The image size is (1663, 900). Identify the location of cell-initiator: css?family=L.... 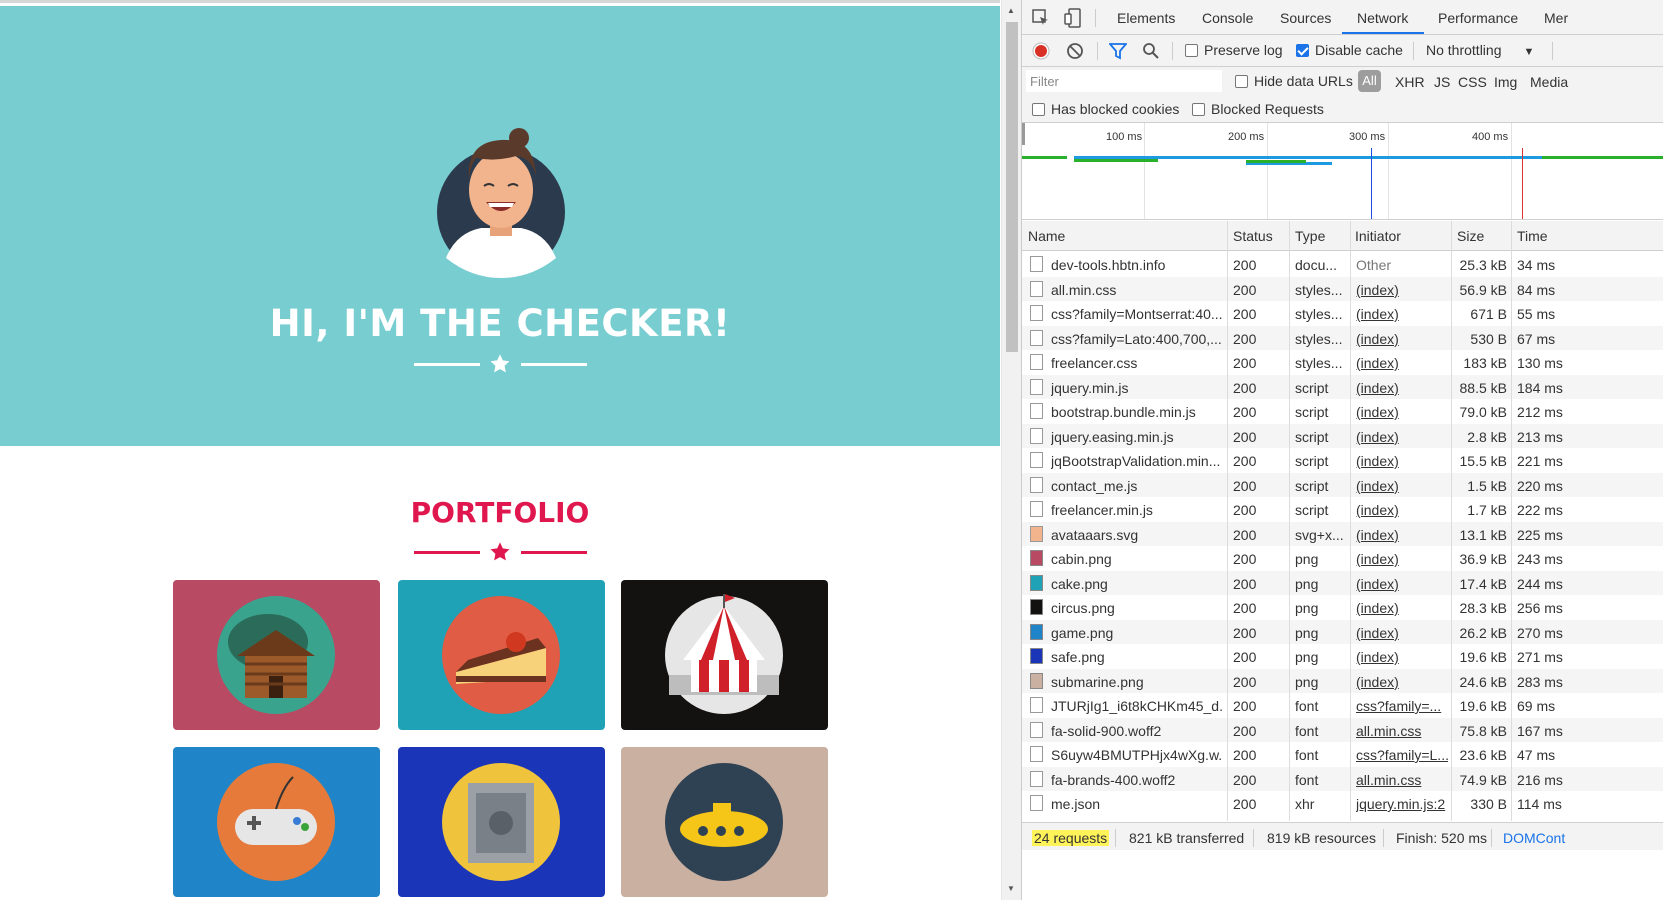
(1402, 755).